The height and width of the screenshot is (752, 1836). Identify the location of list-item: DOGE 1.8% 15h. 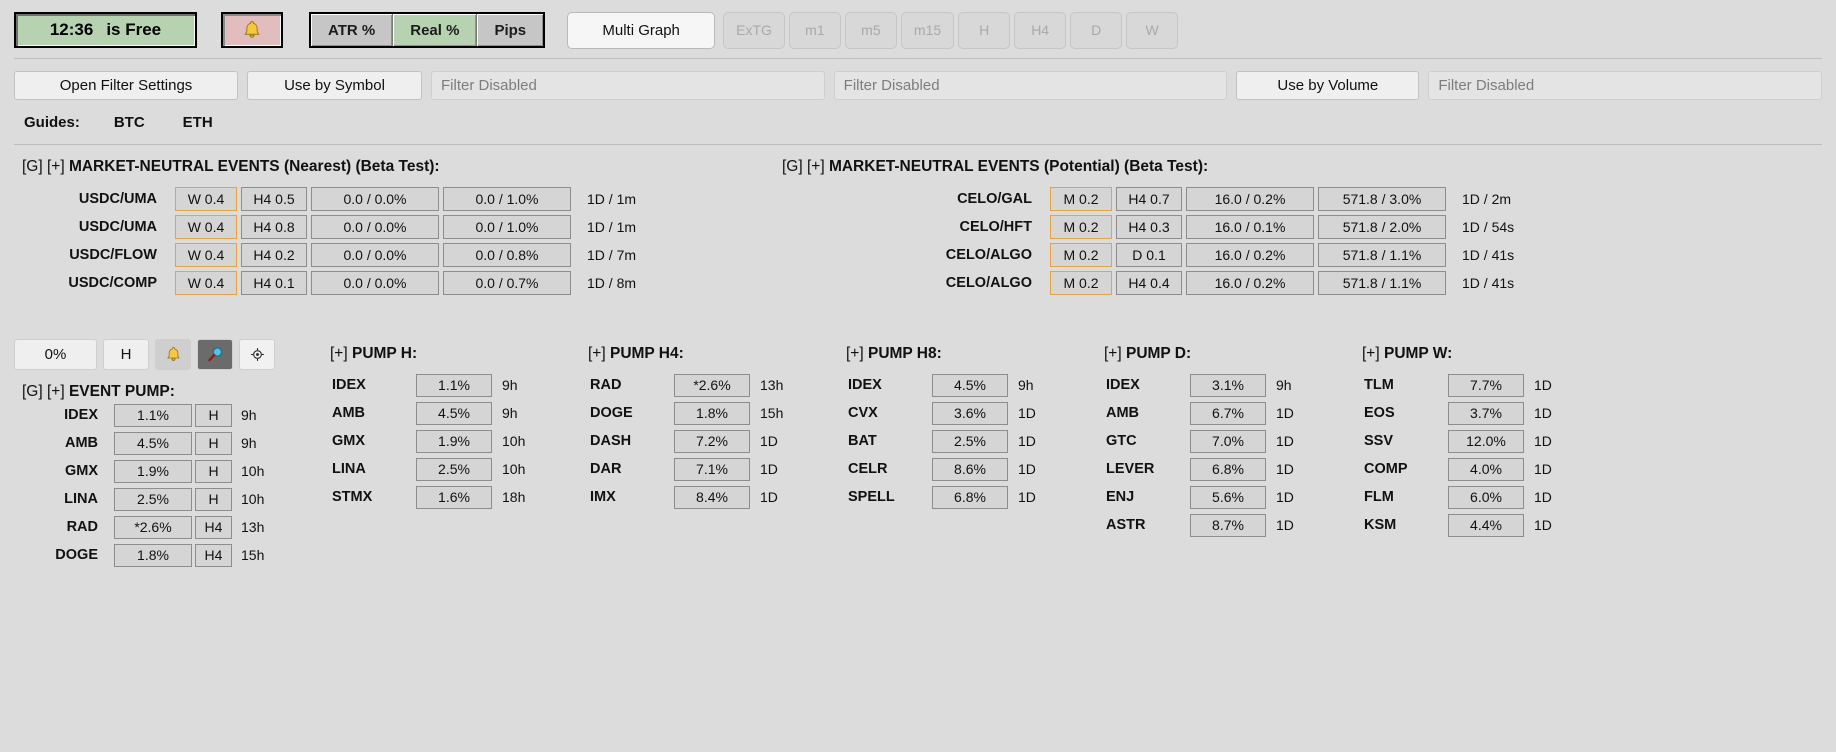
(707, 413).